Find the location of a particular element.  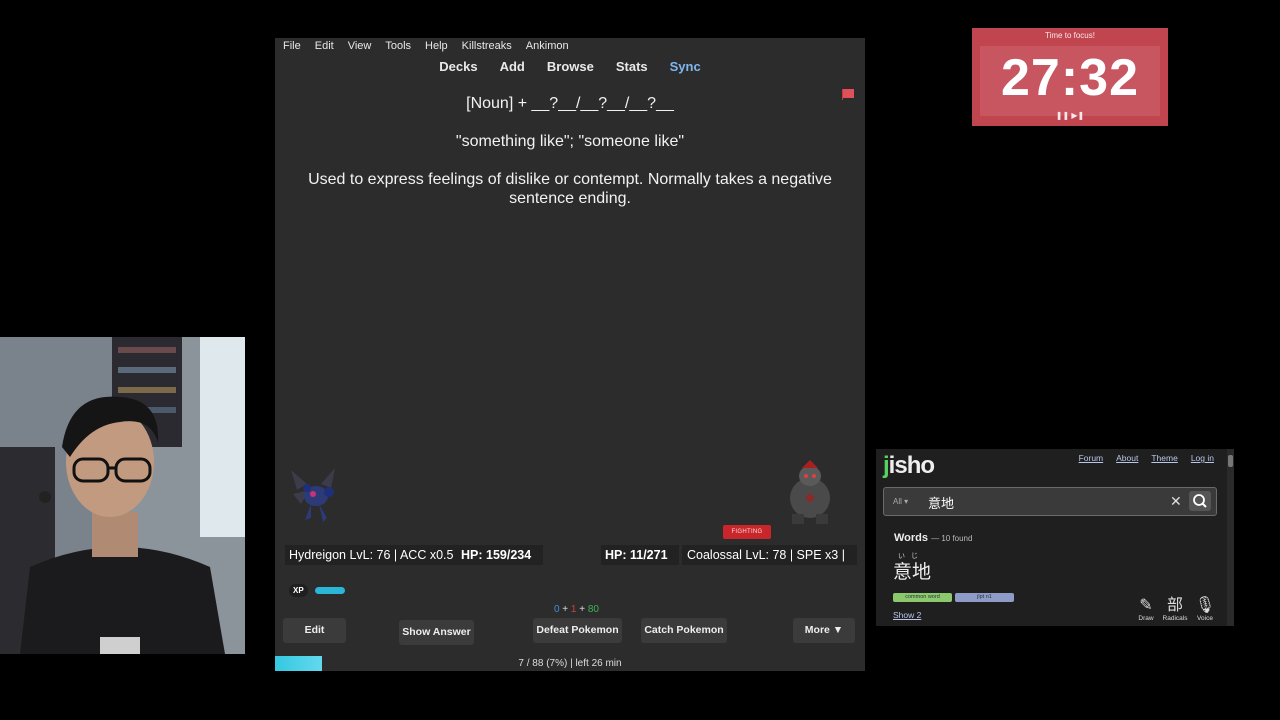

card-front-text: [Noun] + __?__/__?__/__?__ is located at coordinates (570, 103).